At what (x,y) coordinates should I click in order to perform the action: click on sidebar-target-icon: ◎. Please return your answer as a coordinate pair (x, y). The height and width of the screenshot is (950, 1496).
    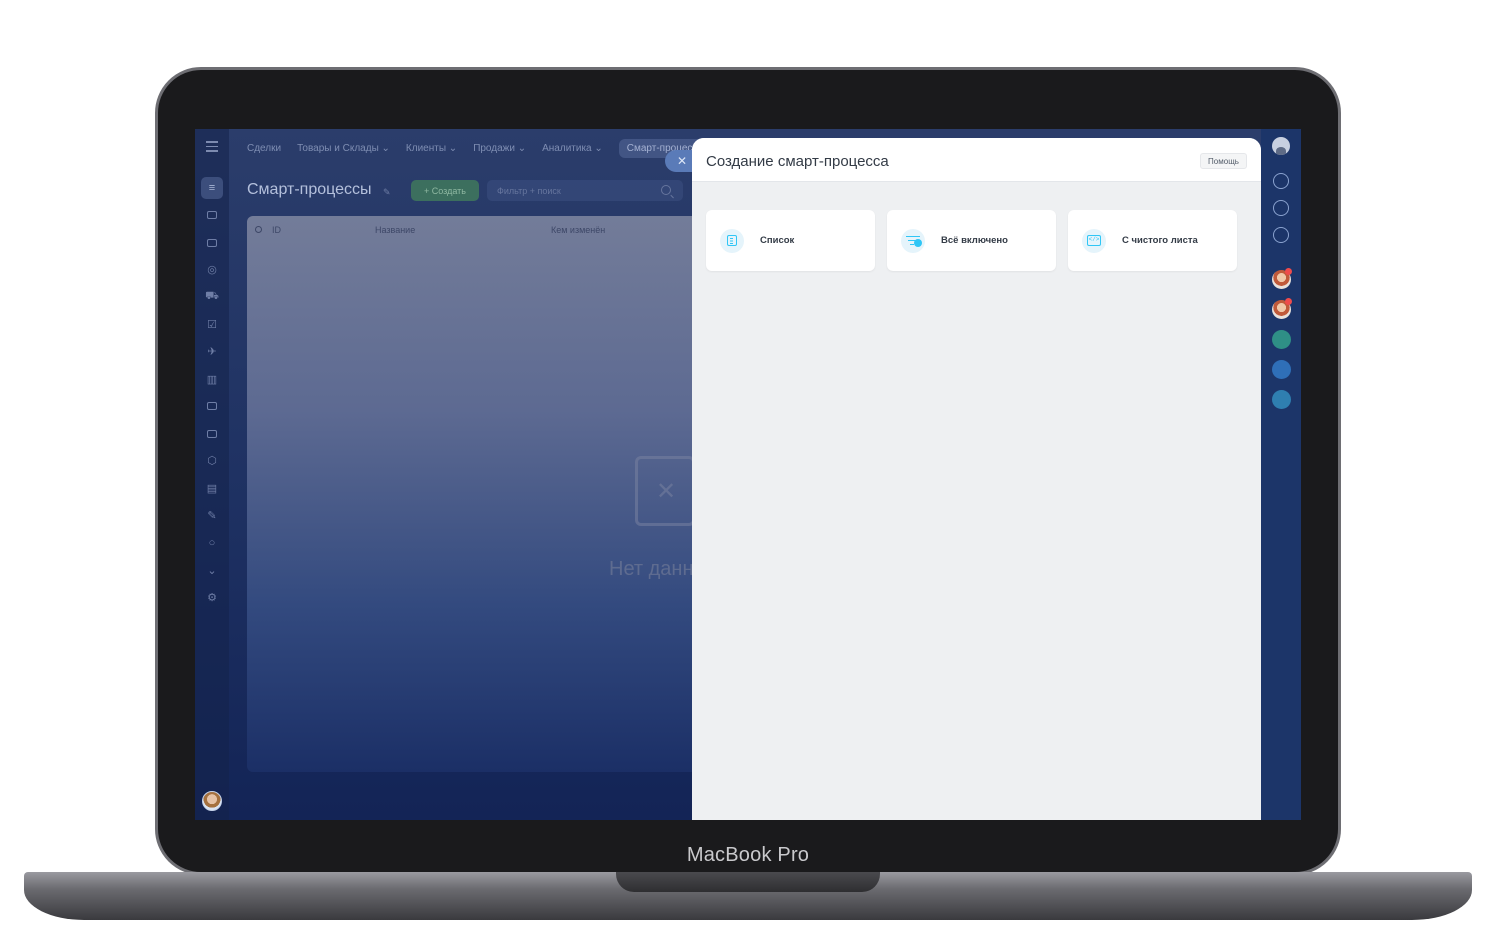
    Looking at the image, I should click on (212, 270).